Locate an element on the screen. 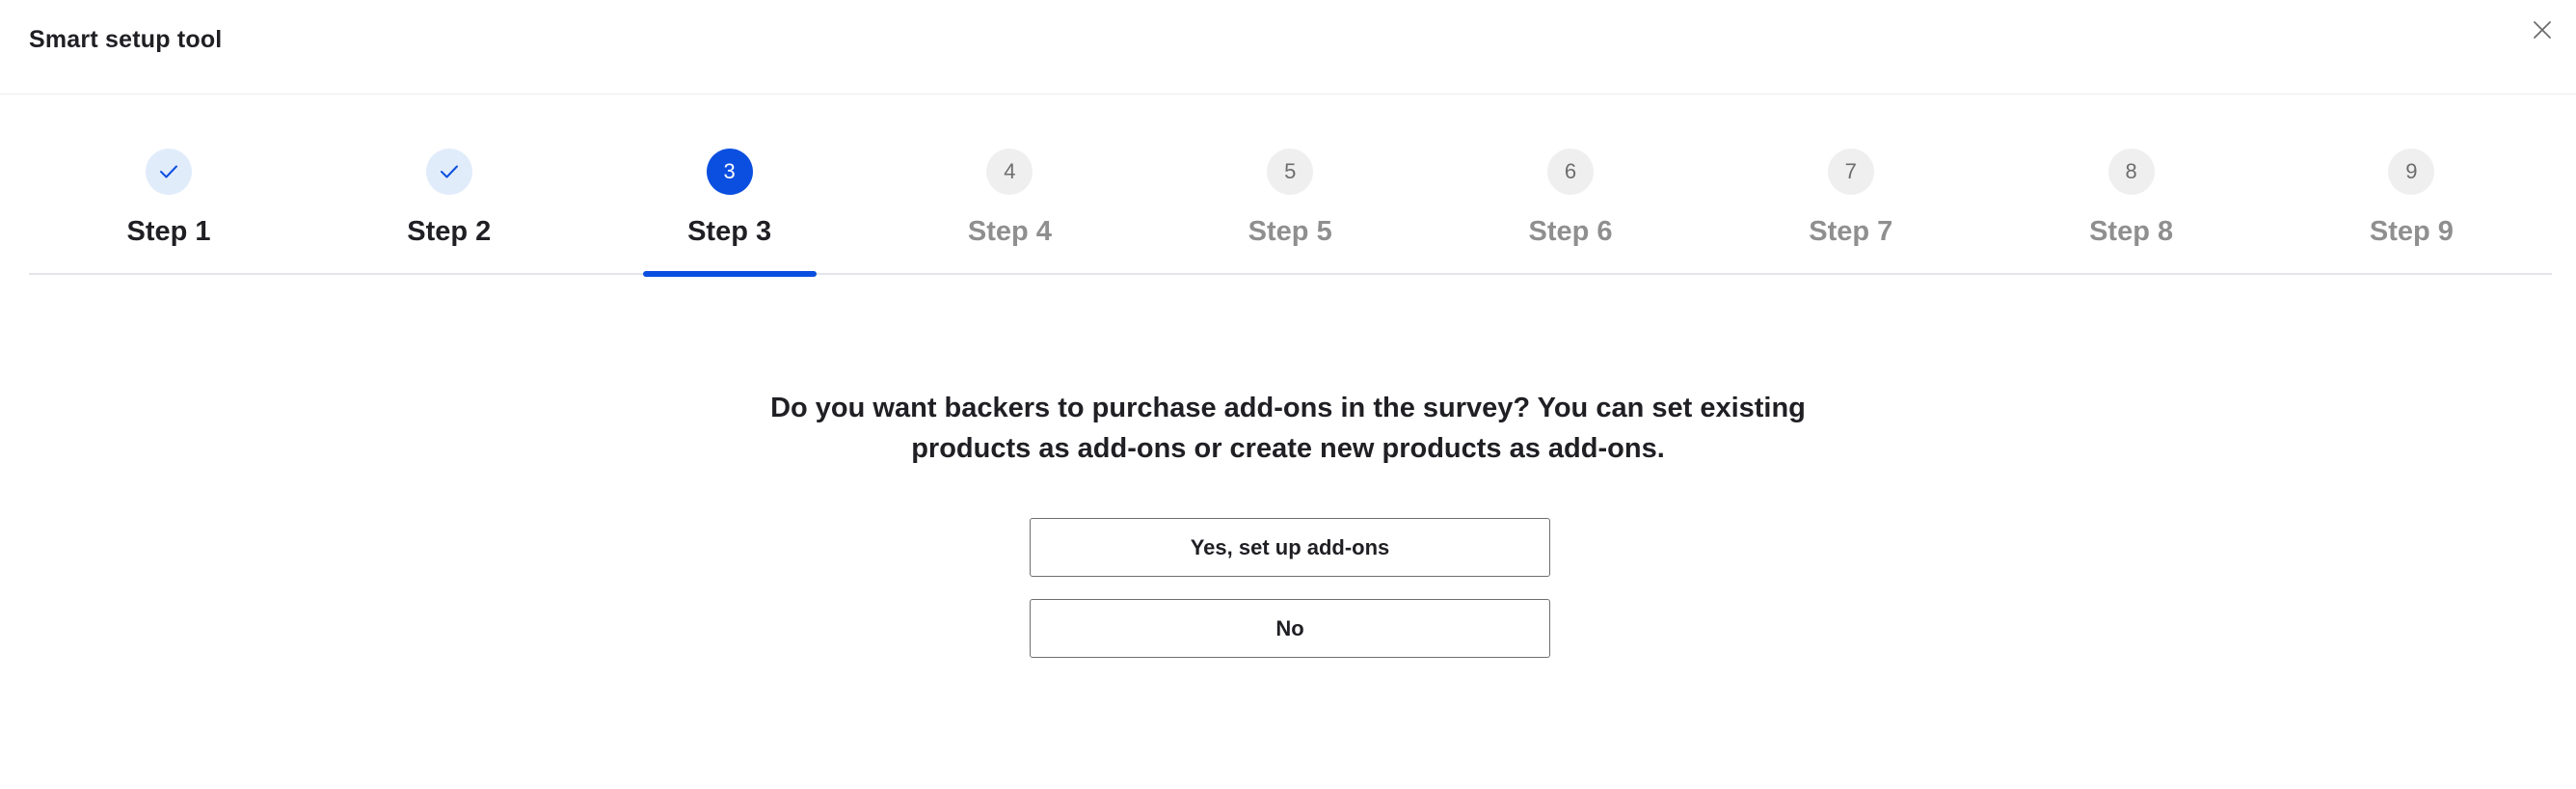 The image size is (2576, 789). step-tab-6: 6 Step 6 is located at coordinates (1571, 185).